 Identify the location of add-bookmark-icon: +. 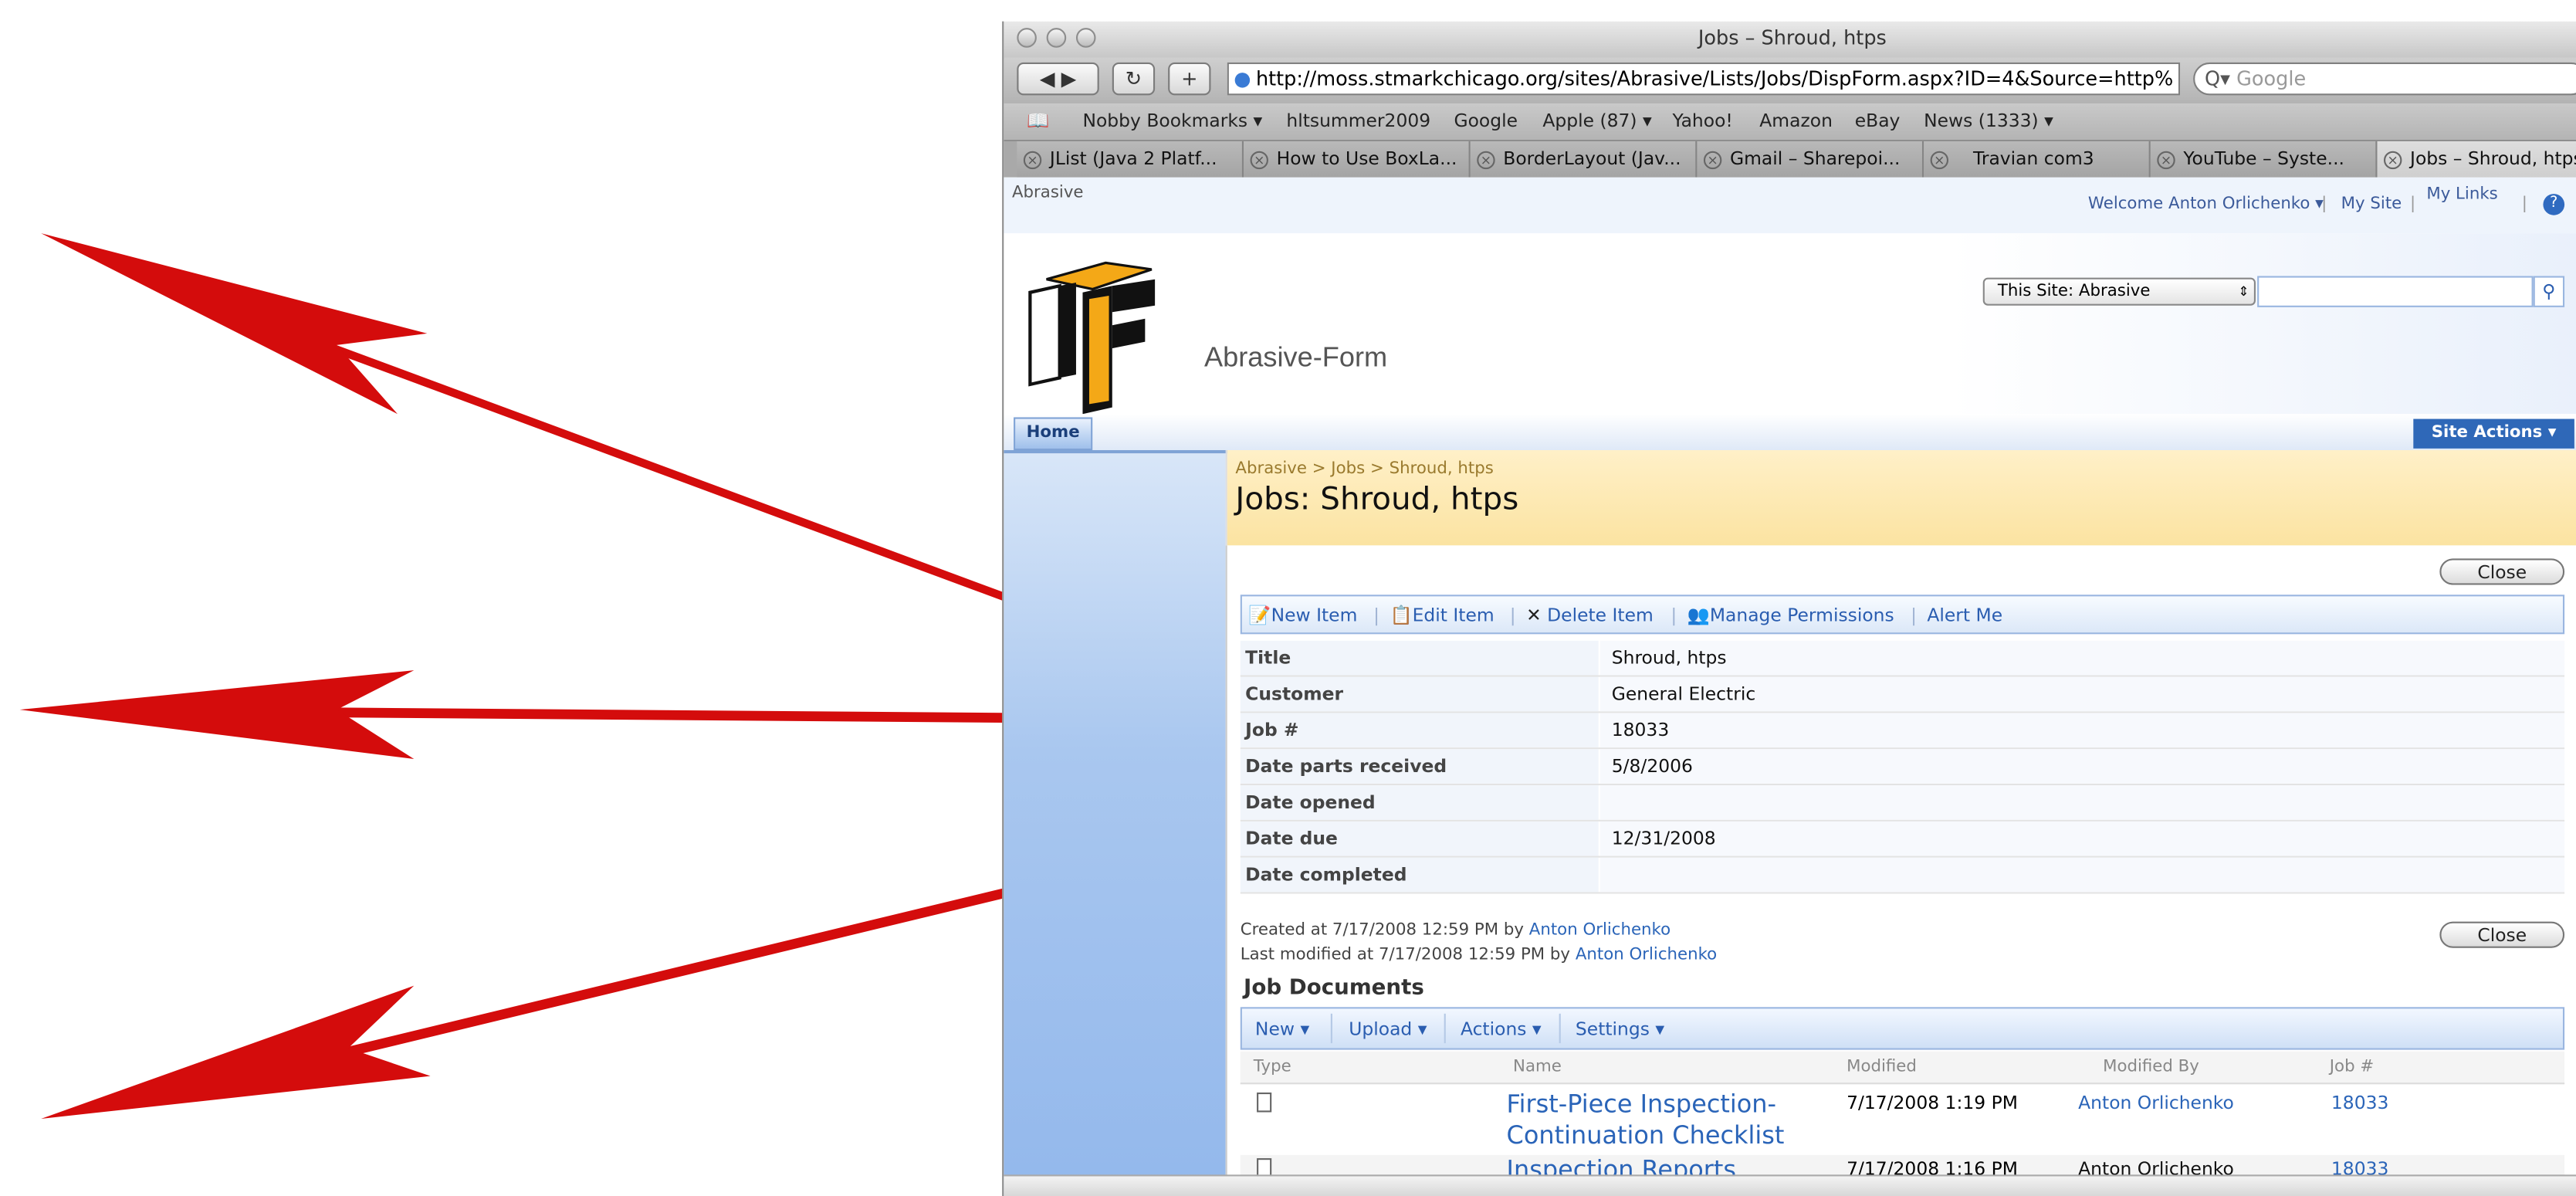
(1190, 79).